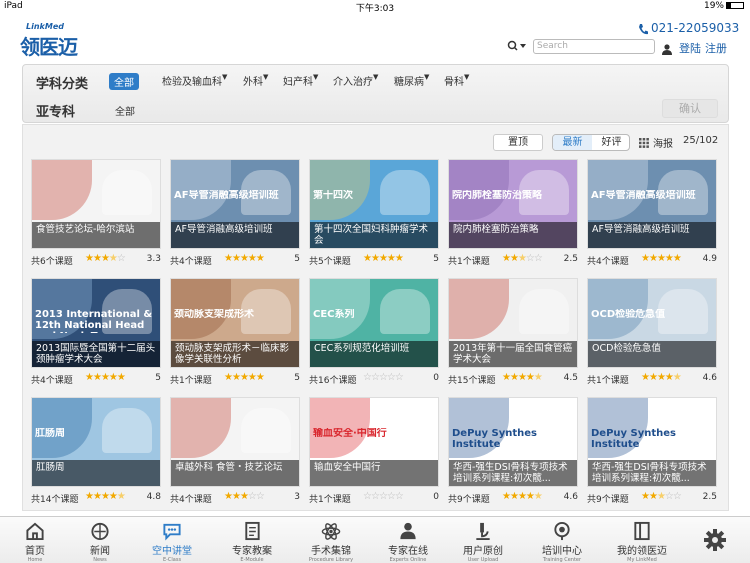 The height and width of the screenshot is (563, 750). I want to click on dropdown-arrow-icon: ▼, so click(316, 77).